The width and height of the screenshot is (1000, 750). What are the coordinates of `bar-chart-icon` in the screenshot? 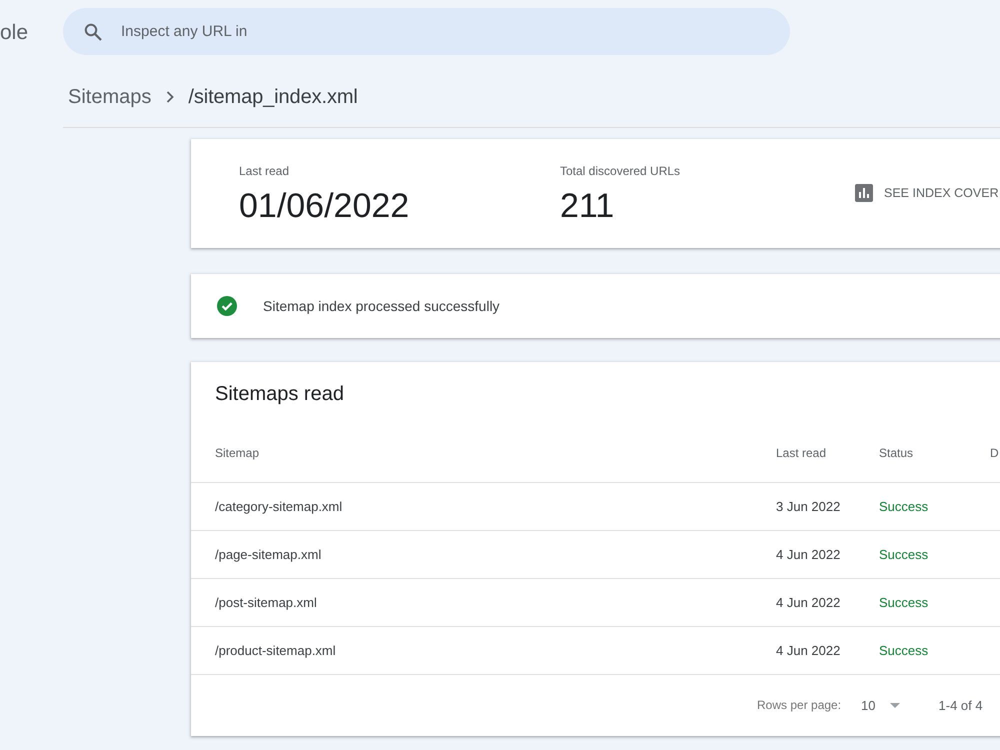 It's located at (864, 193).